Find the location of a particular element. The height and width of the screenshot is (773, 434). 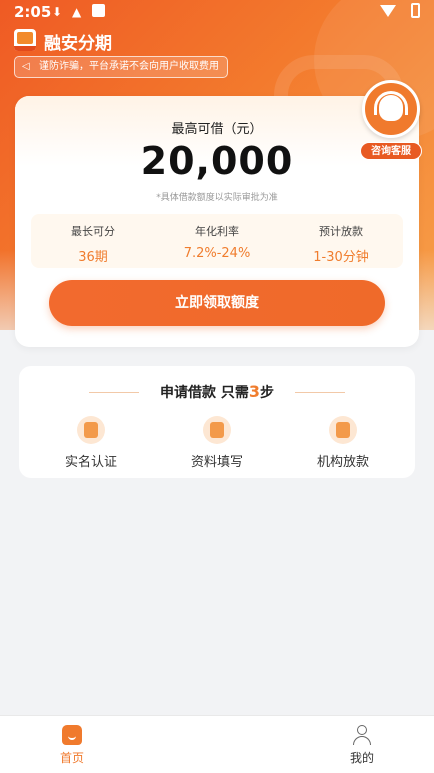

info-label: 预计放款 is located at coordinates (341, 231).